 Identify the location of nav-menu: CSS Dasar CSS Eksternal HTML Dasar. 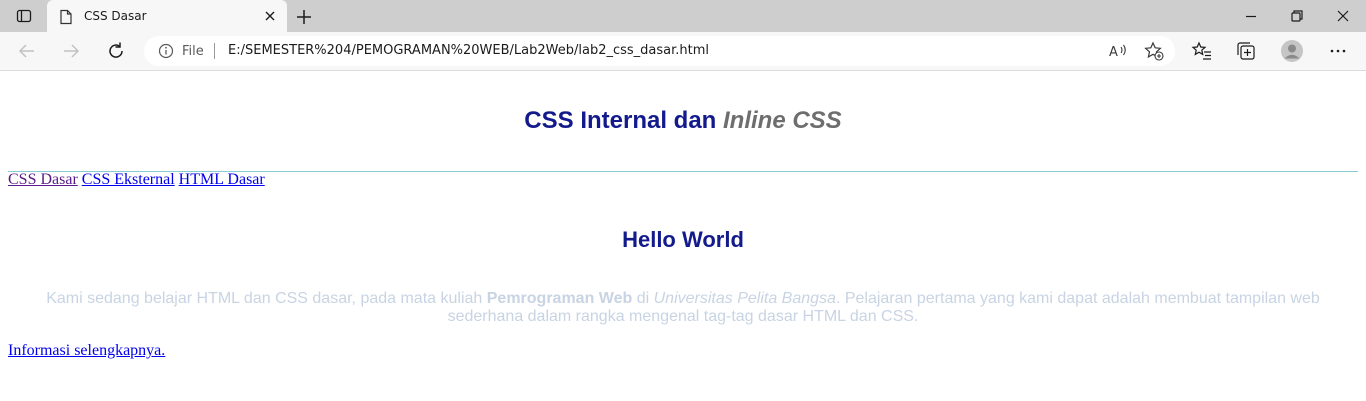
(136, 180).